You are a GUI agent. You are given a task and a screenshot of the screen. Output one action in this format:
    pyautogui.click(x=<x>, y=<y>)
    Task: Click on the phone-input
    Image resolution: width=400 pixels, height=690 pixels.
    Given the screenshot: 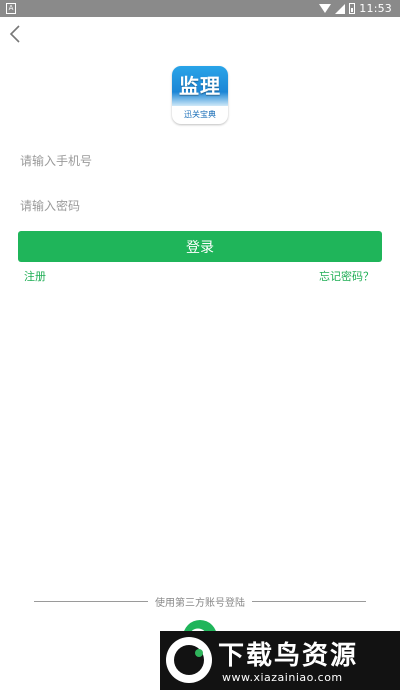 What is the action you would take?
    pyautogui.click(x=200, y=161)
    